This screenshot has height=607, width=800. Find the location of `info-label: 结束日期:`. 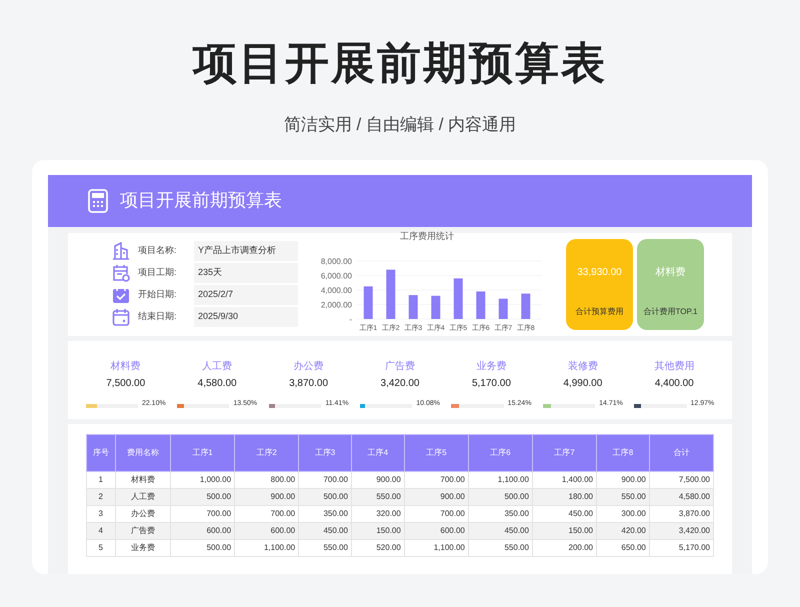

info-label: 结束日期: is located at coordinates (158, 317).